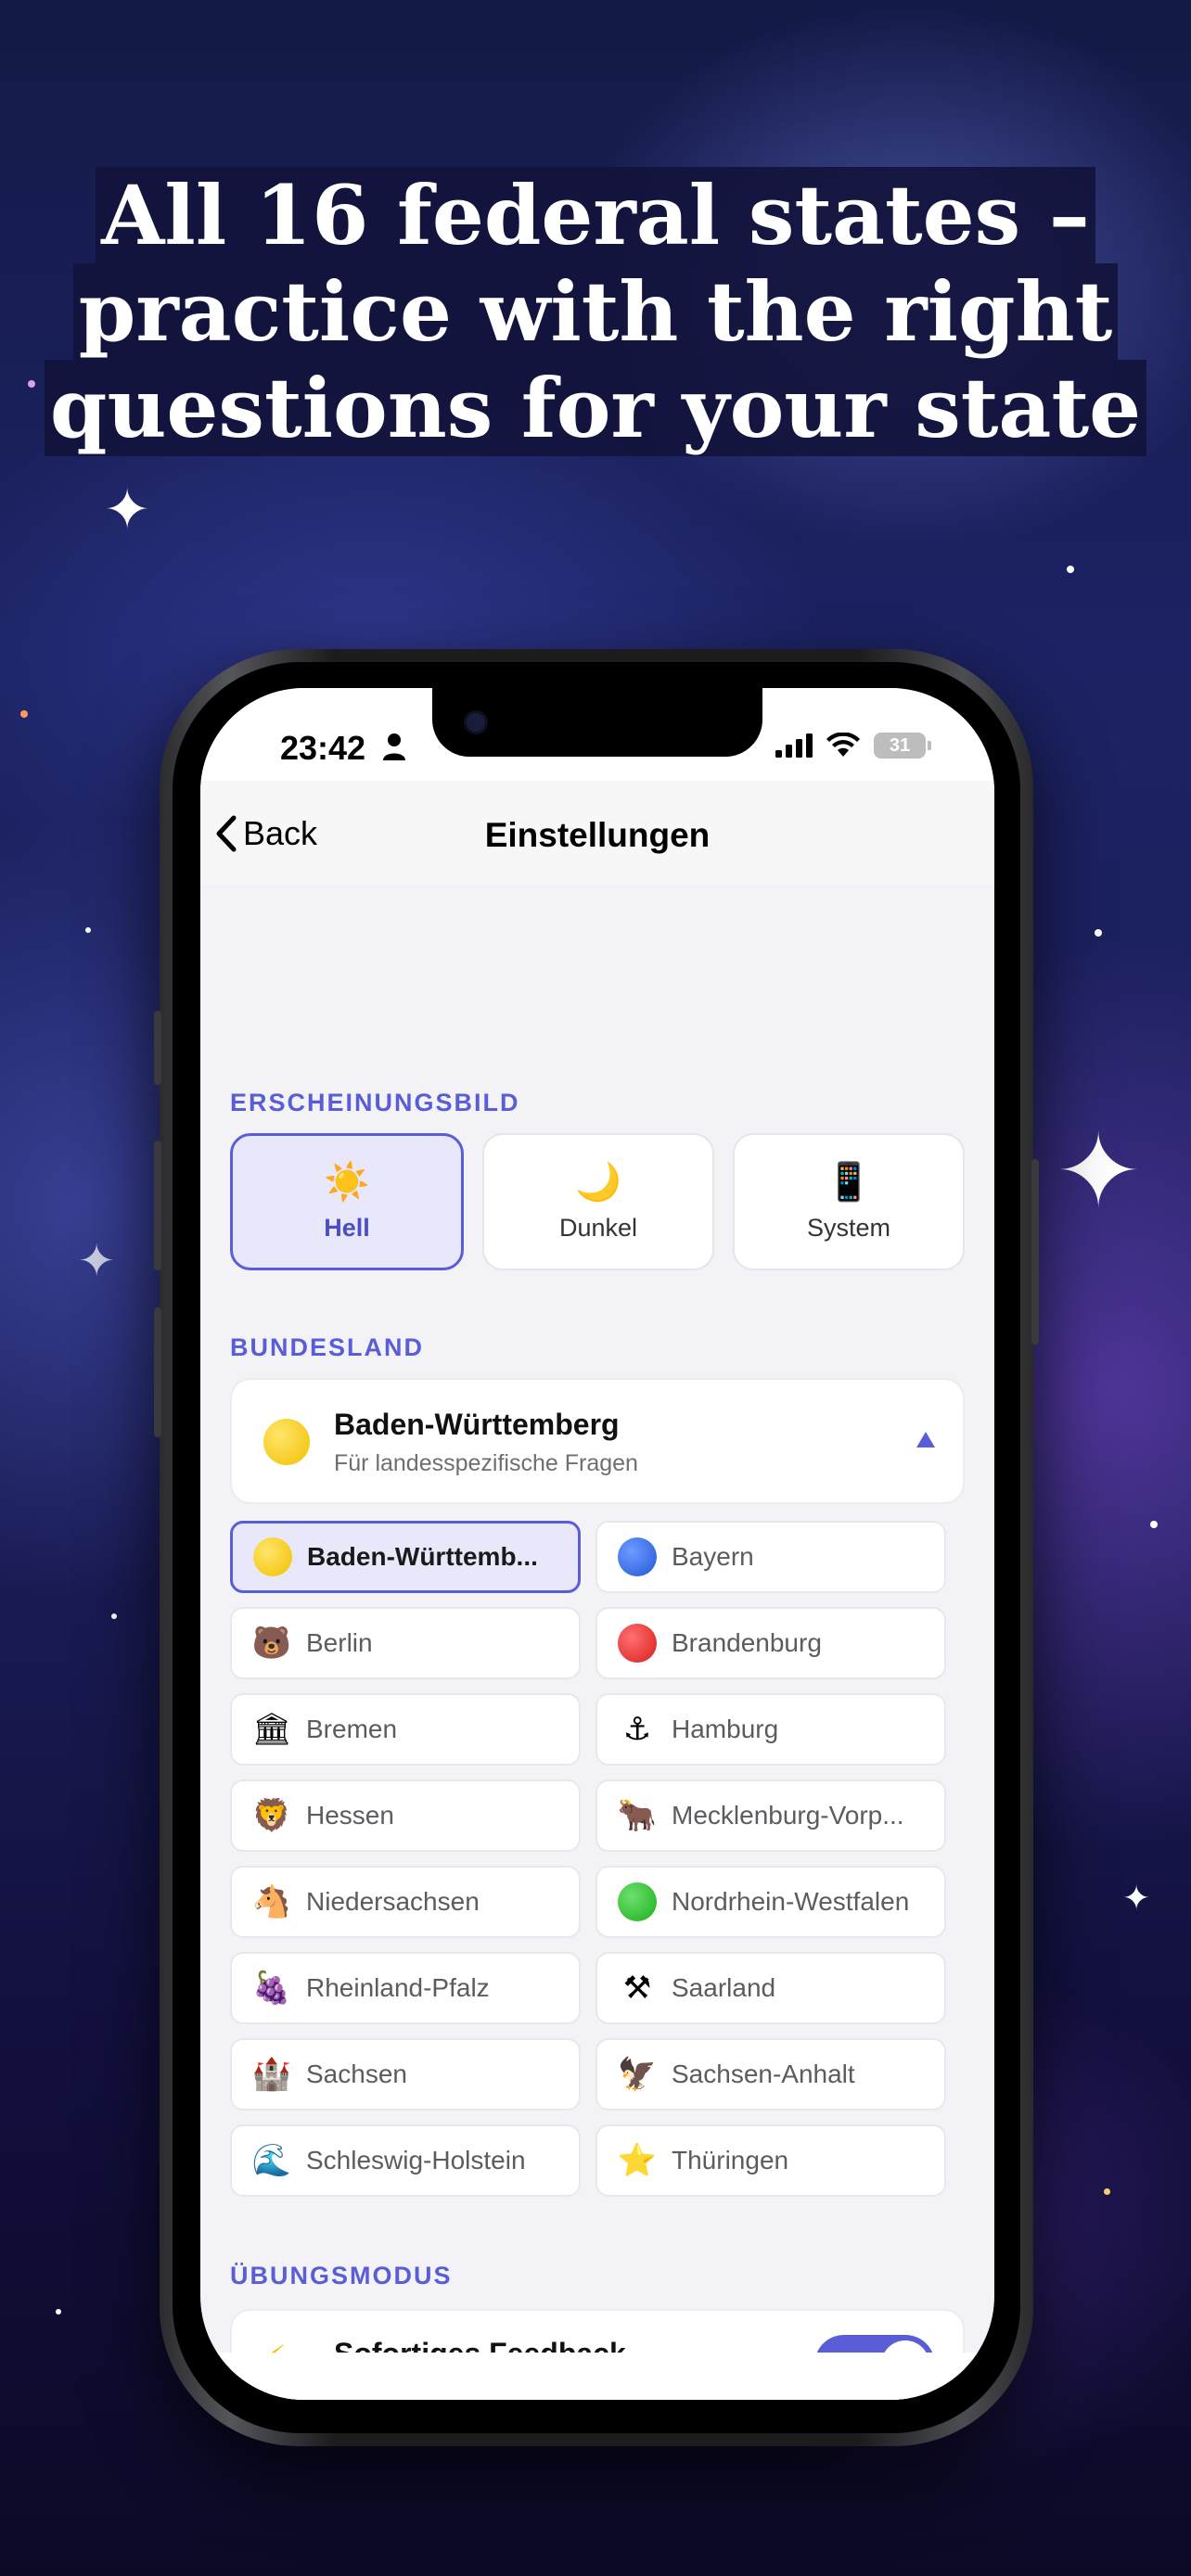  Describe the element at coordinates (393, 1901) in the screenshot. I see `state-option-label: Niedersachsen` at that location.